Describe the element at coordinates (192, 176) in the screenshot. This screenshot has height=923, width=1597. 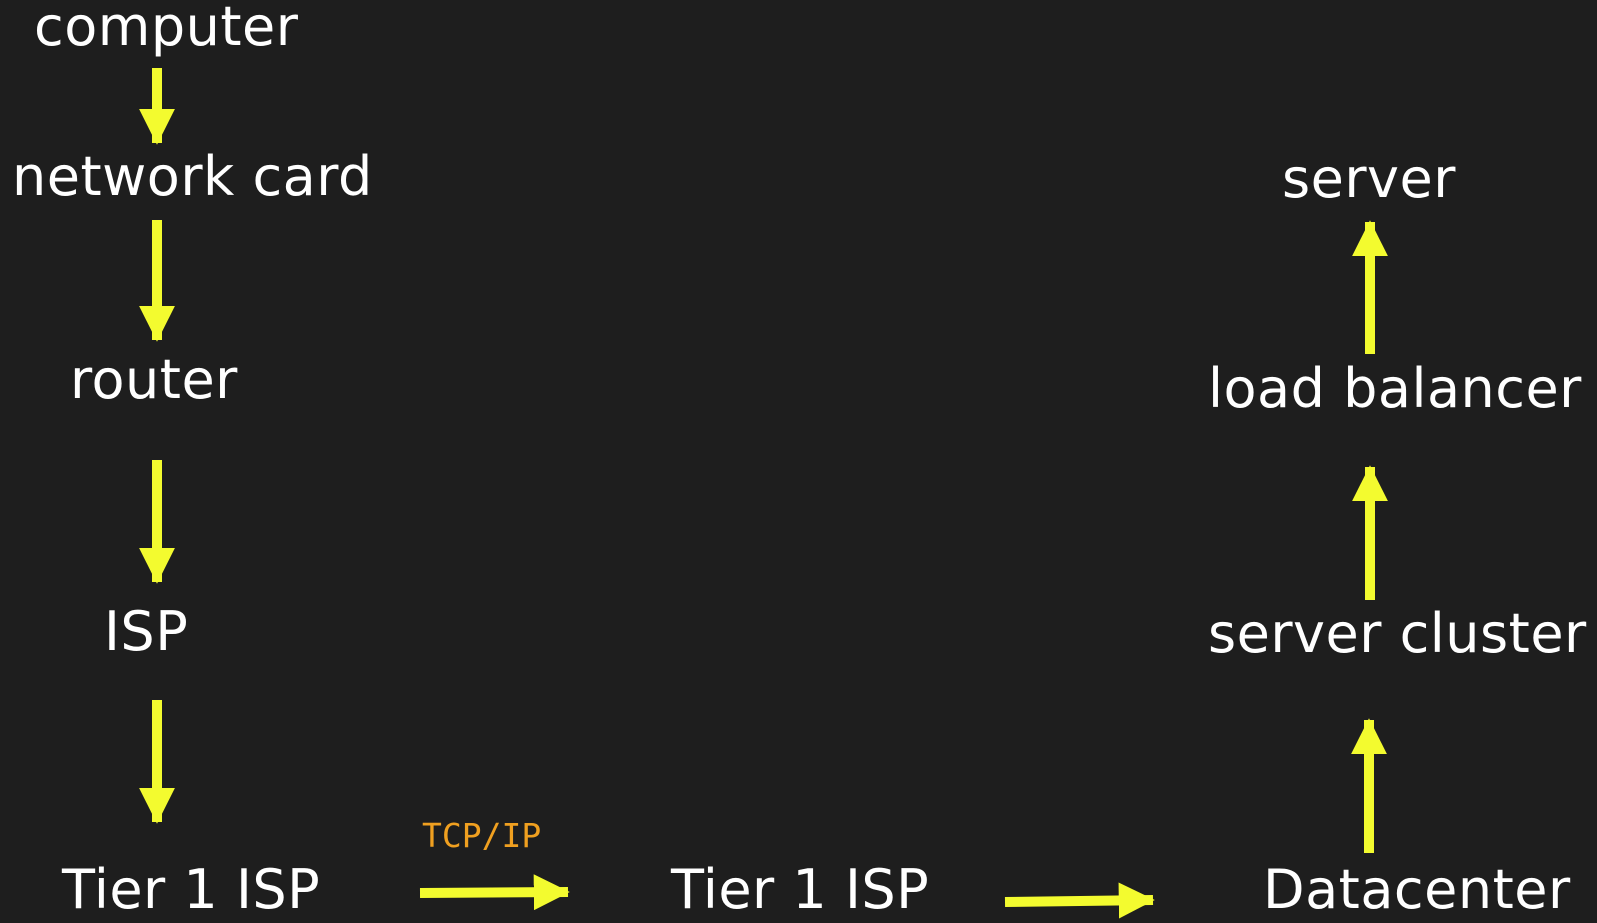
I see `node-network-card: network card` at that location.